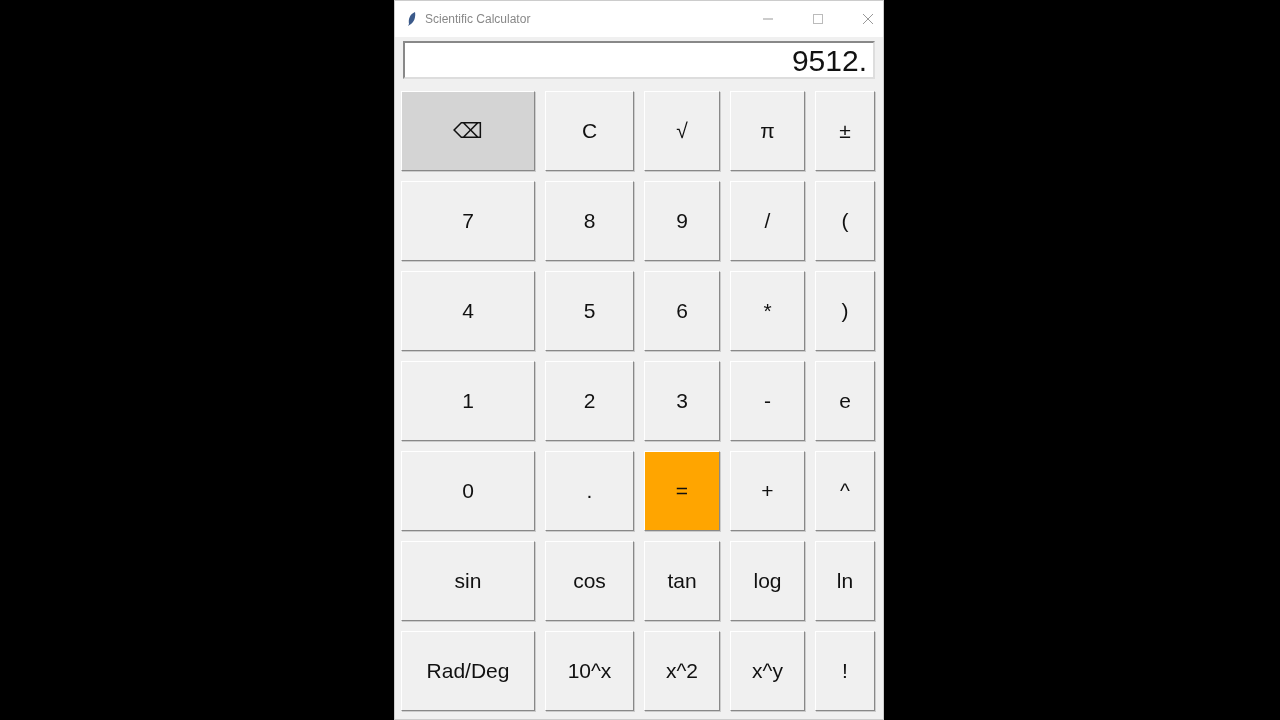 Image resolution: width=1280 pixels, height=720 pixels. I want to click on calculator-key: 5, so click(589, 311).